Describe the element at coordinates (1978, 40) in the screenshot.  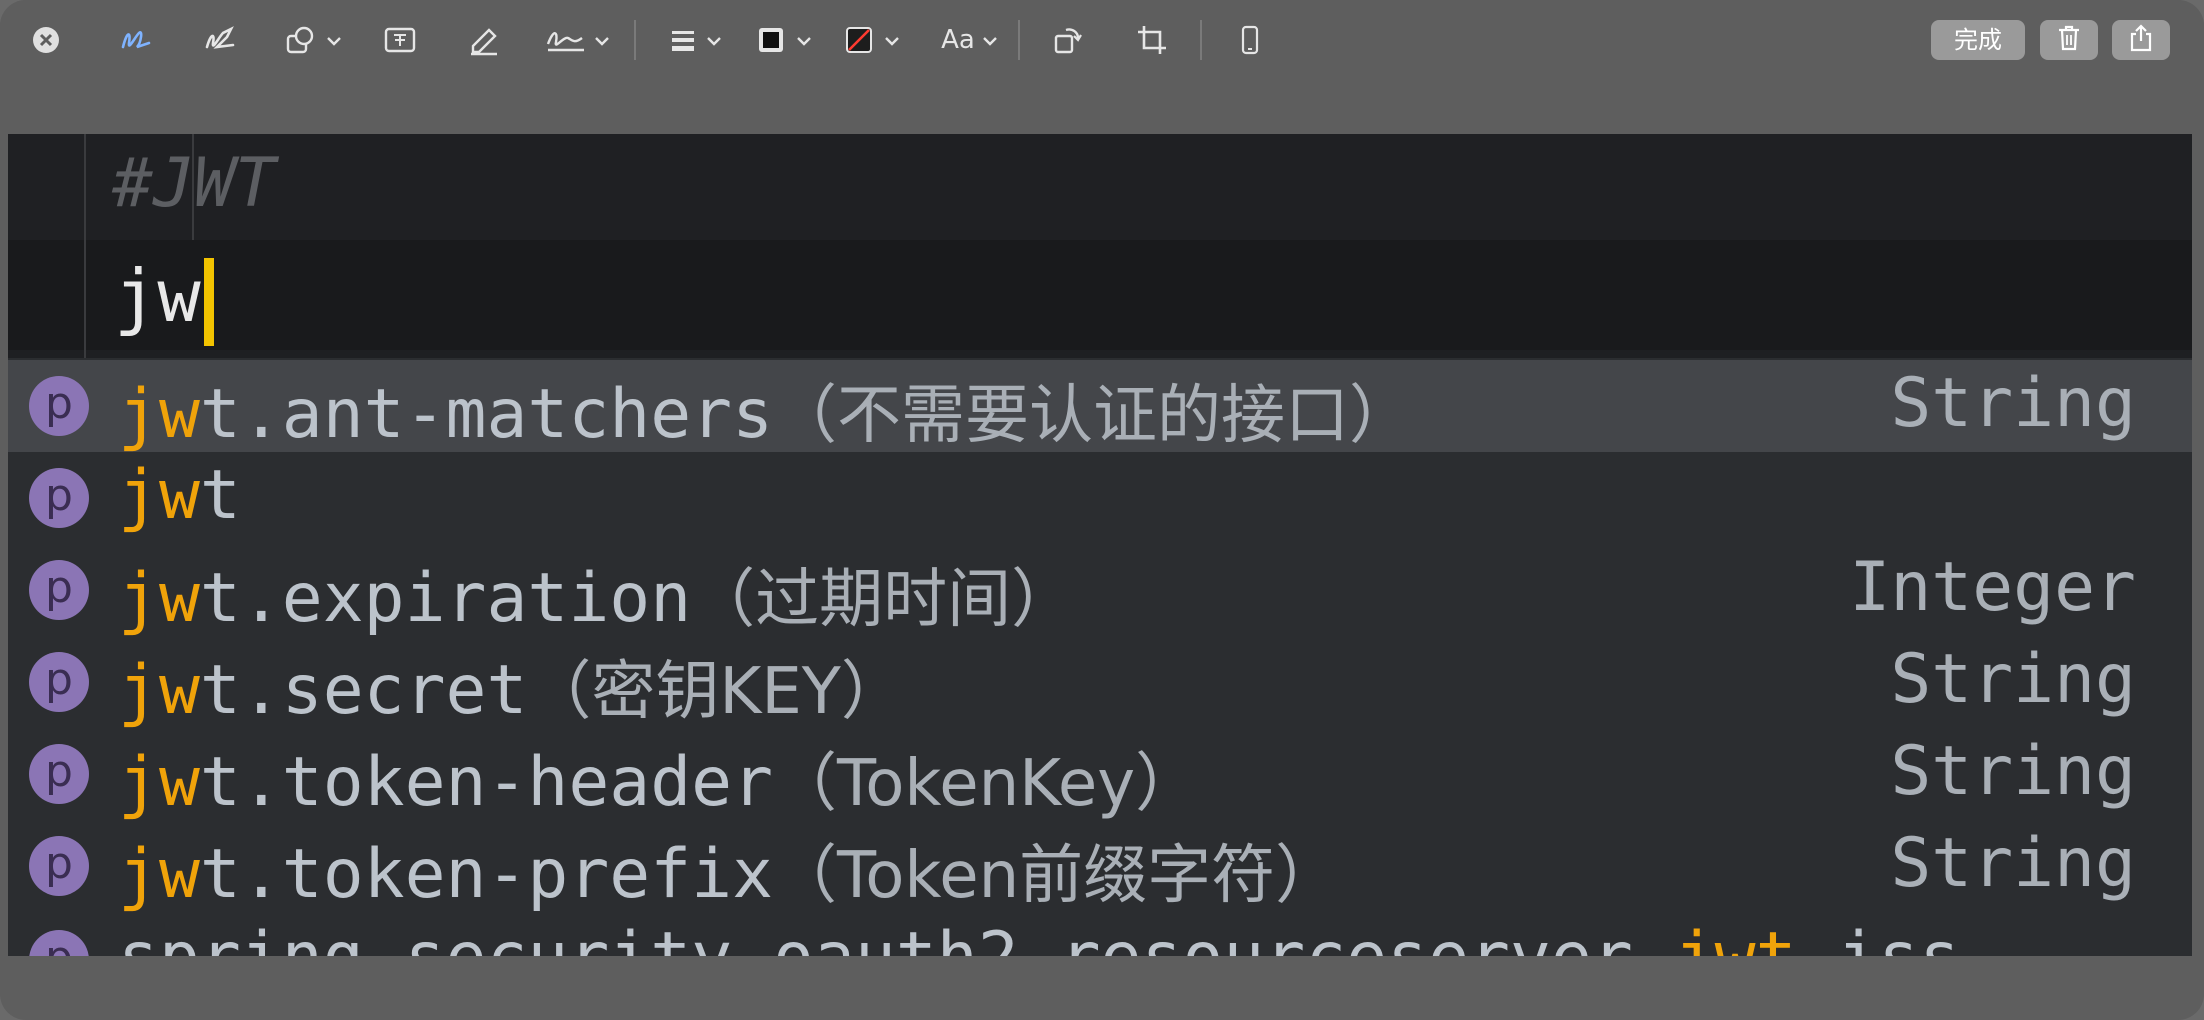
I see `done-button: 完成` at that location.